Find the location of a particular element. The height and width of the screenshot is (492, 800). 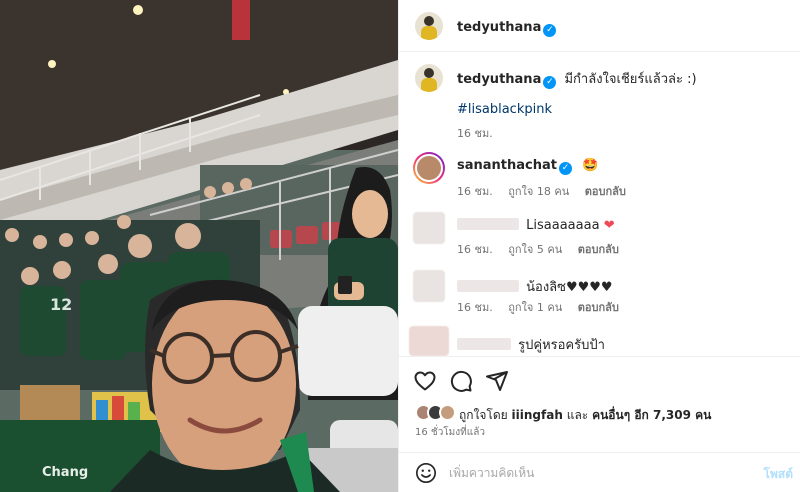

comment-input is located at coordinates (599, 473).